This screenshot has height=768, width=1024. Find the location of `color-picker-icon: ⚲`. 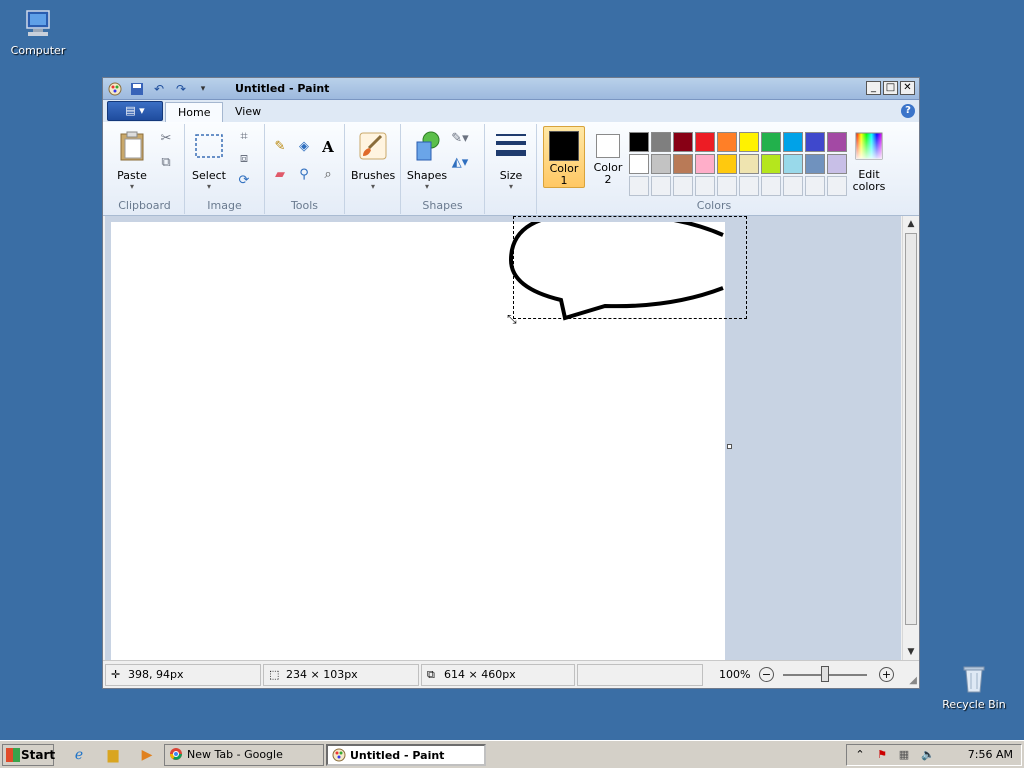

color-picker-icon: ⚲ is located at coordinates (304, 175).